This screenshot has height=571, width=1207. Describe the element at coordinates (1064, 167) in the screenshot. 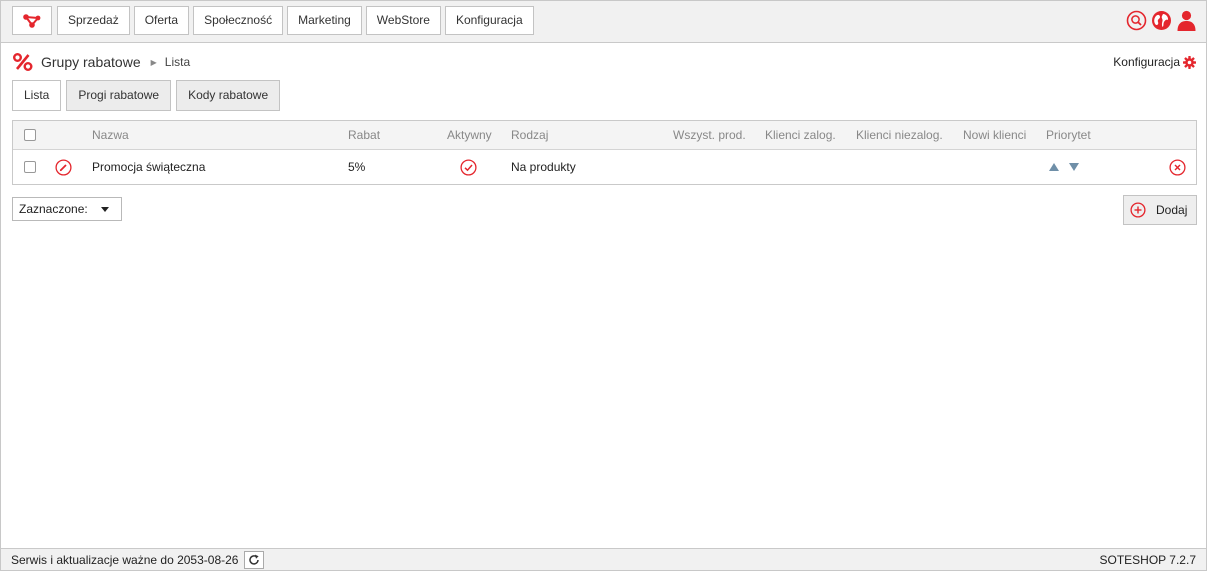

I see `priority-cell` at that location.